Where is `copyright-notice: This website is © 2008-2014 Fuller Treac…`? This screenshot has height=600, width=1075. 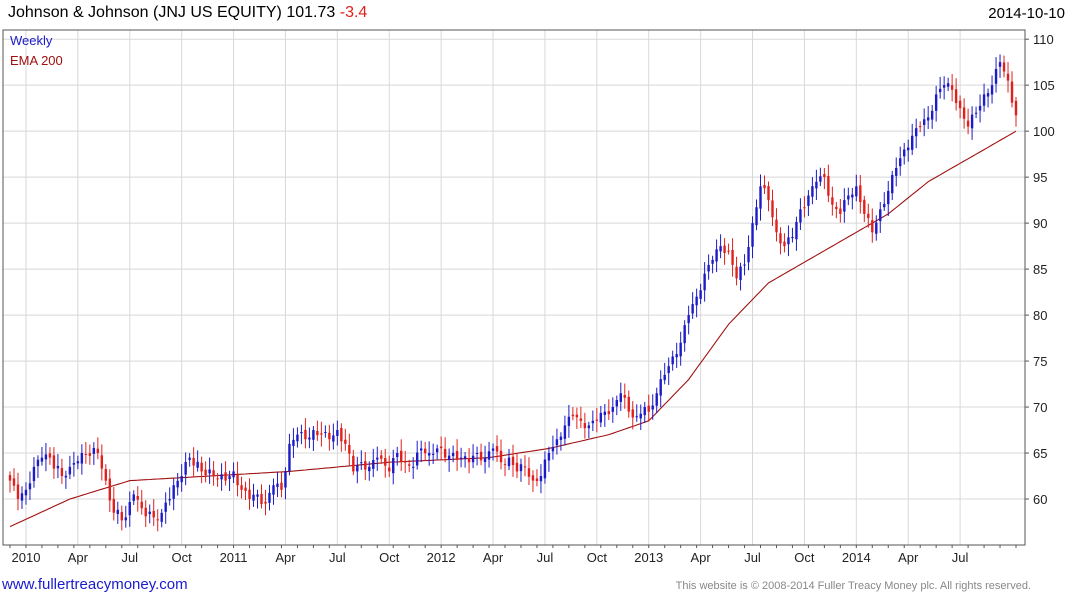 copyright-notice: This website is © 2008-2014 Fuller Treac… is located at coordinates (853, 586).